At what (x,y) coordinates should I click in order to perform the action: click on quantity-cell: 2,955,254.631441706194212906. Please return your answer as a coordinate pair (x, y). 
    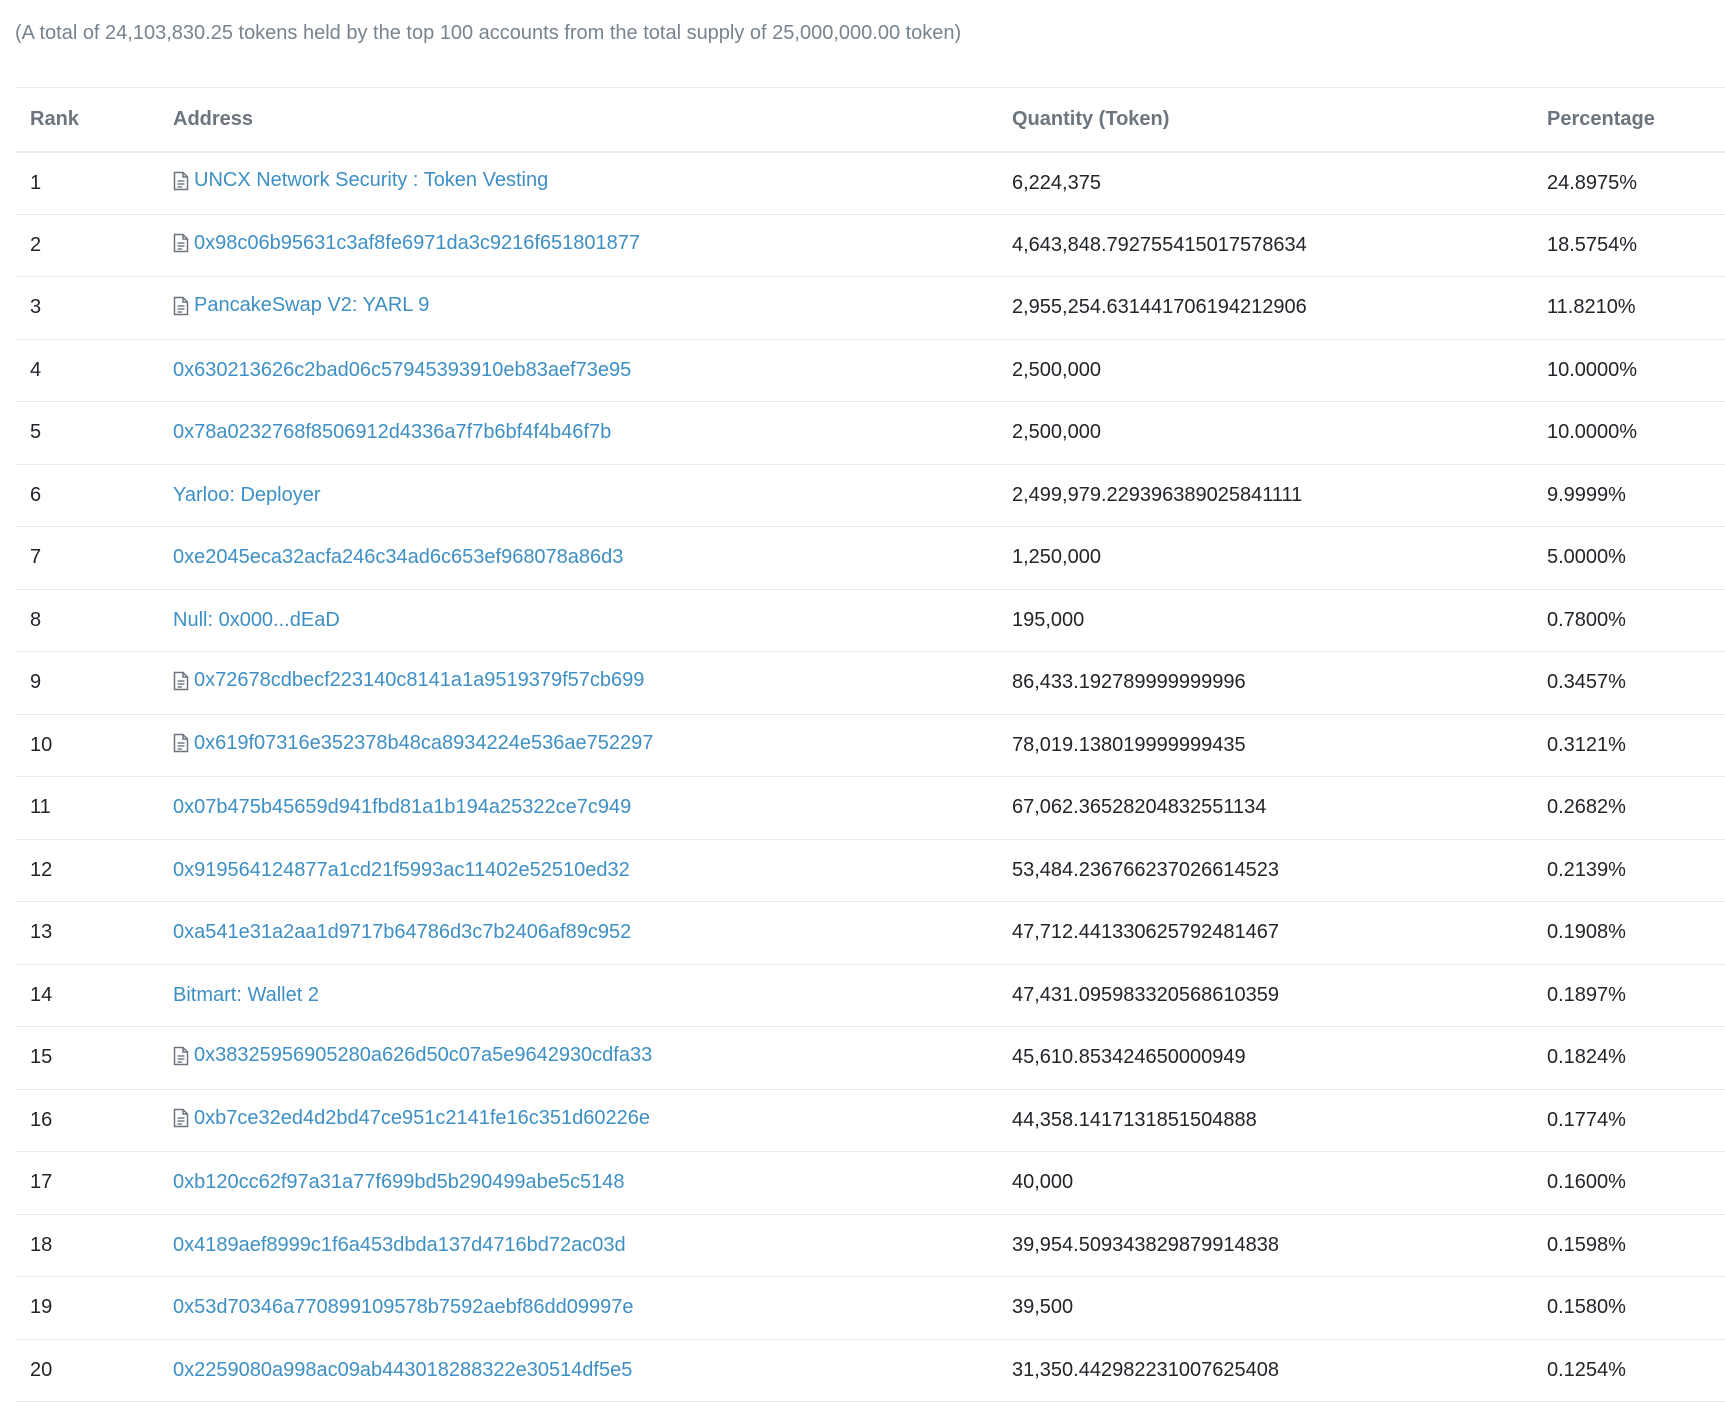
    Looking at the image, I should click on (1159, 307).